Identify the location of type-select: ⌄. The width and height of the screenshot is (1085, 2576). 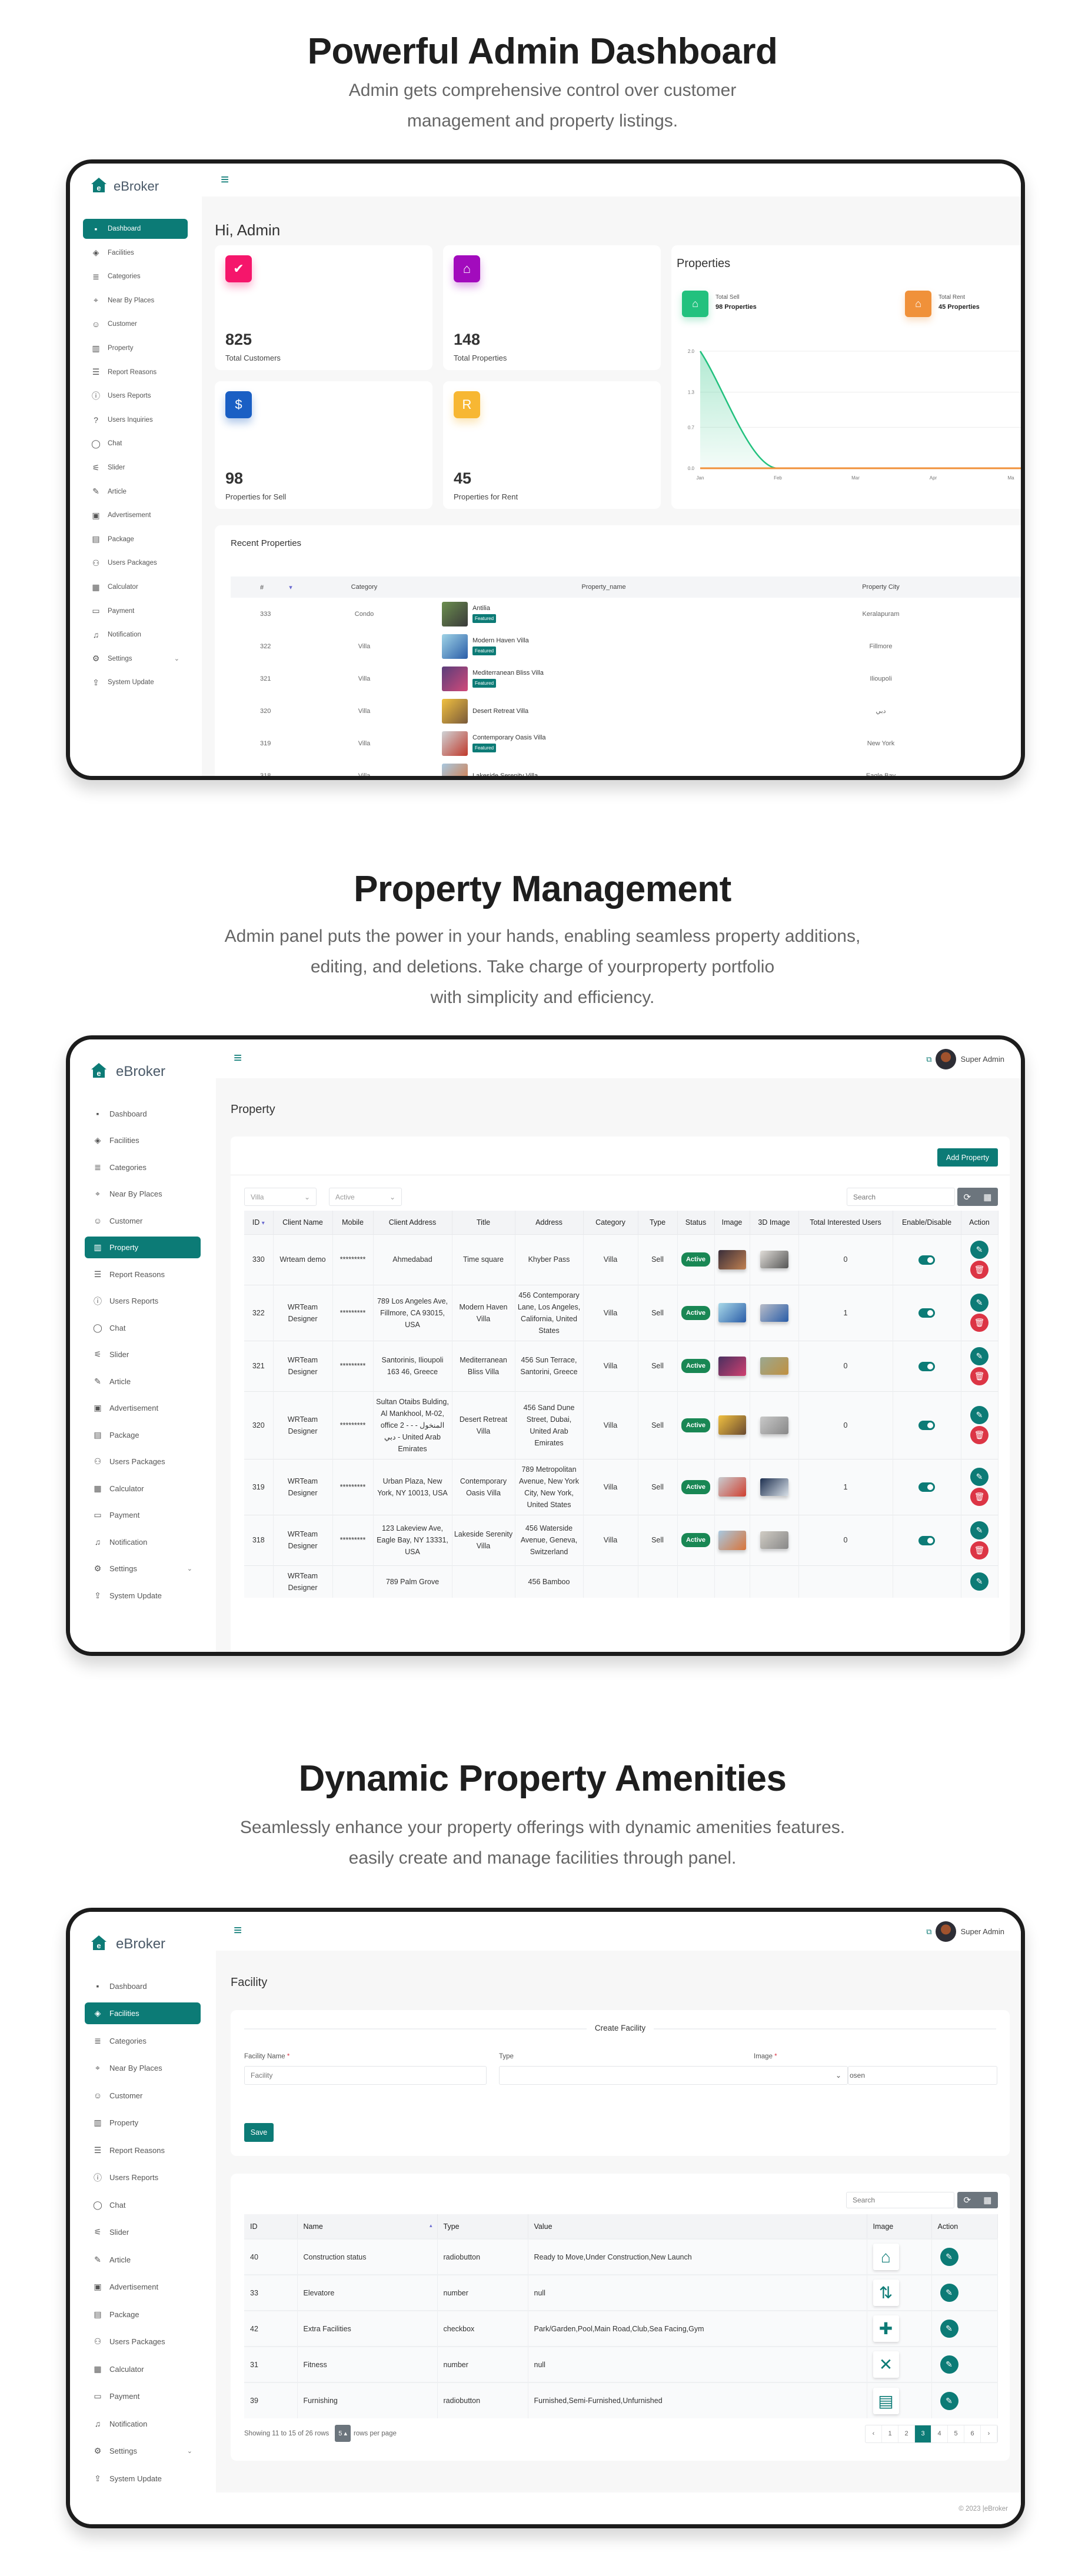
(673, 2075).